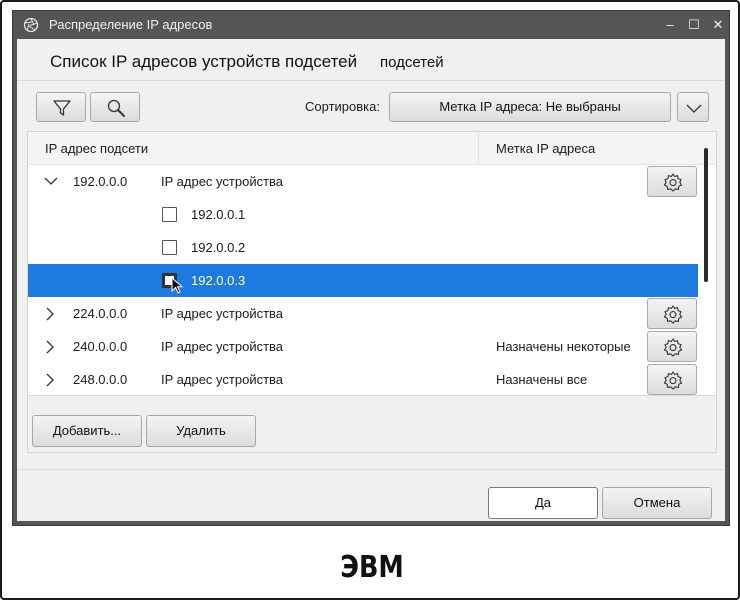  What do you see at coordinates (218, 247) in the screenshot?
I see `device-ip: 192.0.0.2` at bounding box center [218, 247].